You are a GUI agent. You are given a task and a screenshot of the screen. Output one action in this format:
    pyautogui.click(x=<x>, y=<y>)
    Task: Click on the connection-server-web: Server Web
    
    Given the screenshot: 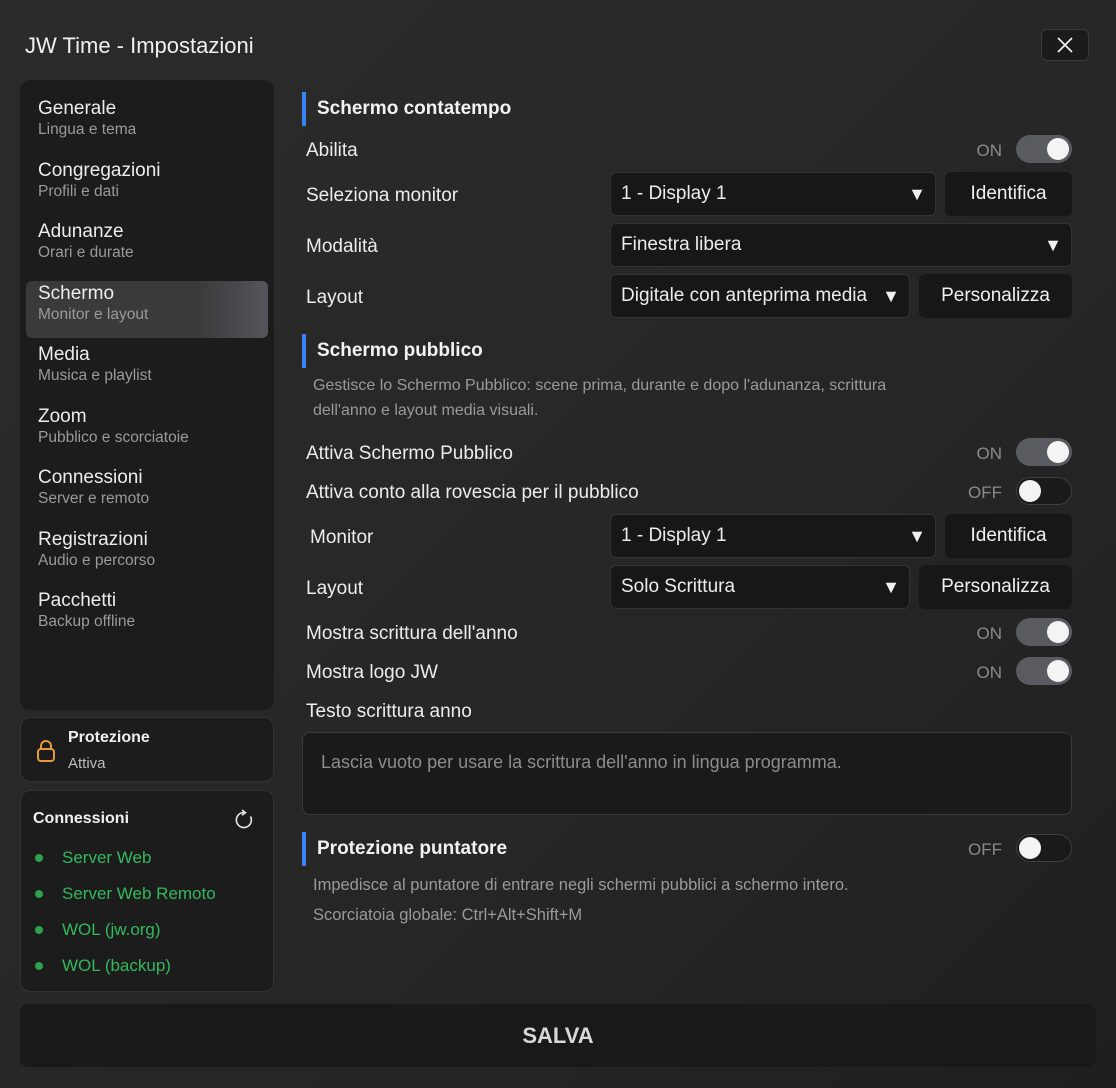 What is the action you would take?
    pyautogui.click(x=93, y=858)
    